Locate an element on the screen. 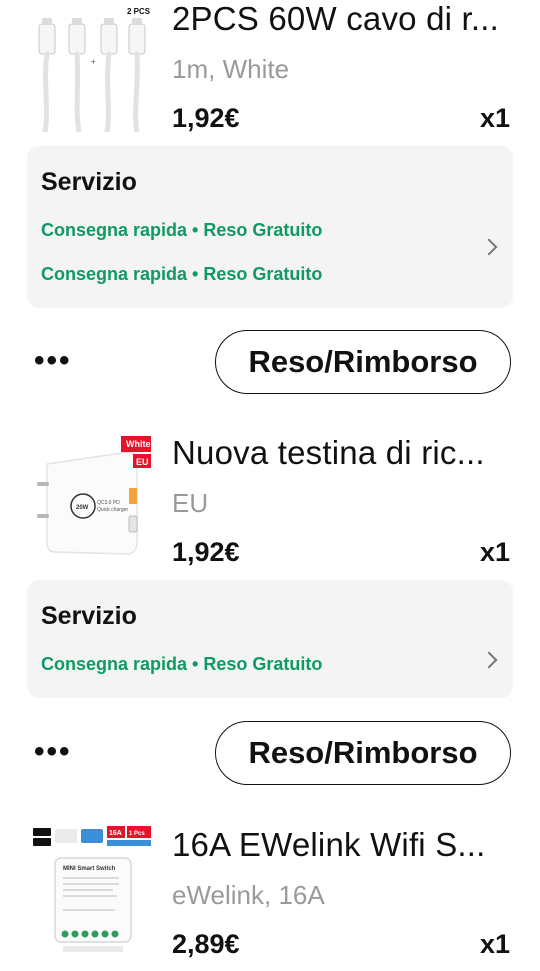  svg-text: Quick charger is located at coordinates (112, 510).